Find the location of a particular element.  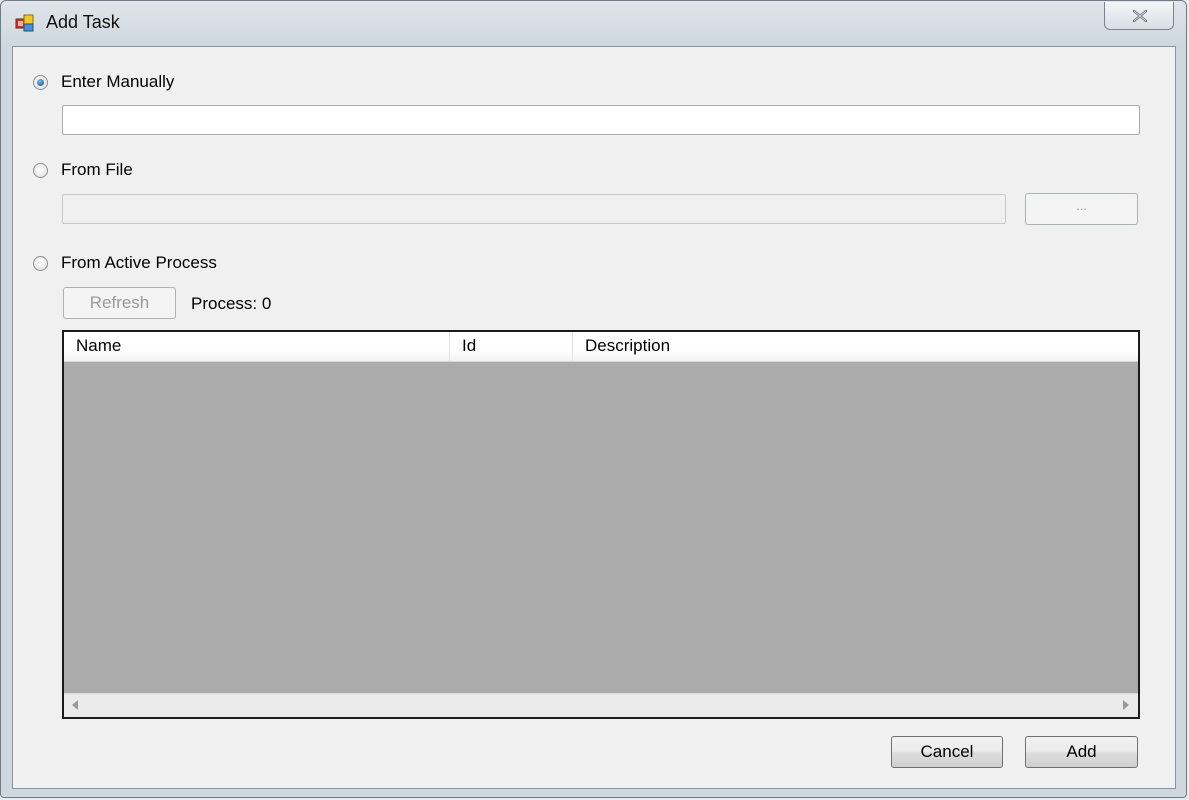

file-path-input is located at coordinates (534, 209).